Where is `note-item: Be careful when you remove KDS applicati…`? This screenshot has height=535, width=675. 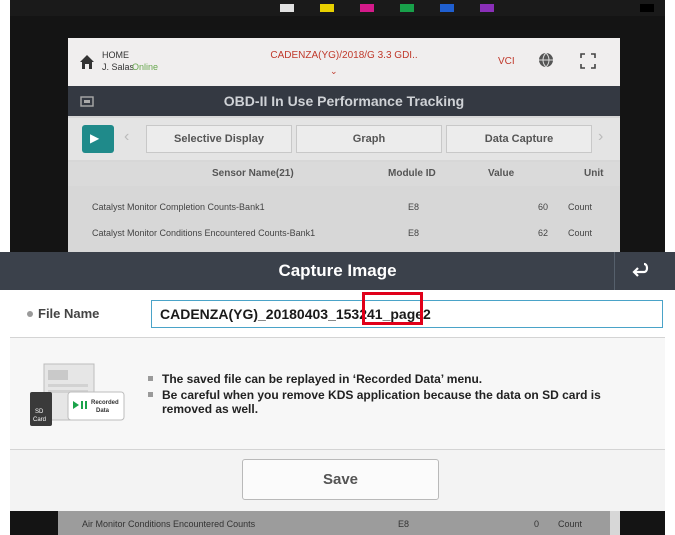
note-item: Be careful when you remove KDS applicati… is located at coordinates (398, 402).